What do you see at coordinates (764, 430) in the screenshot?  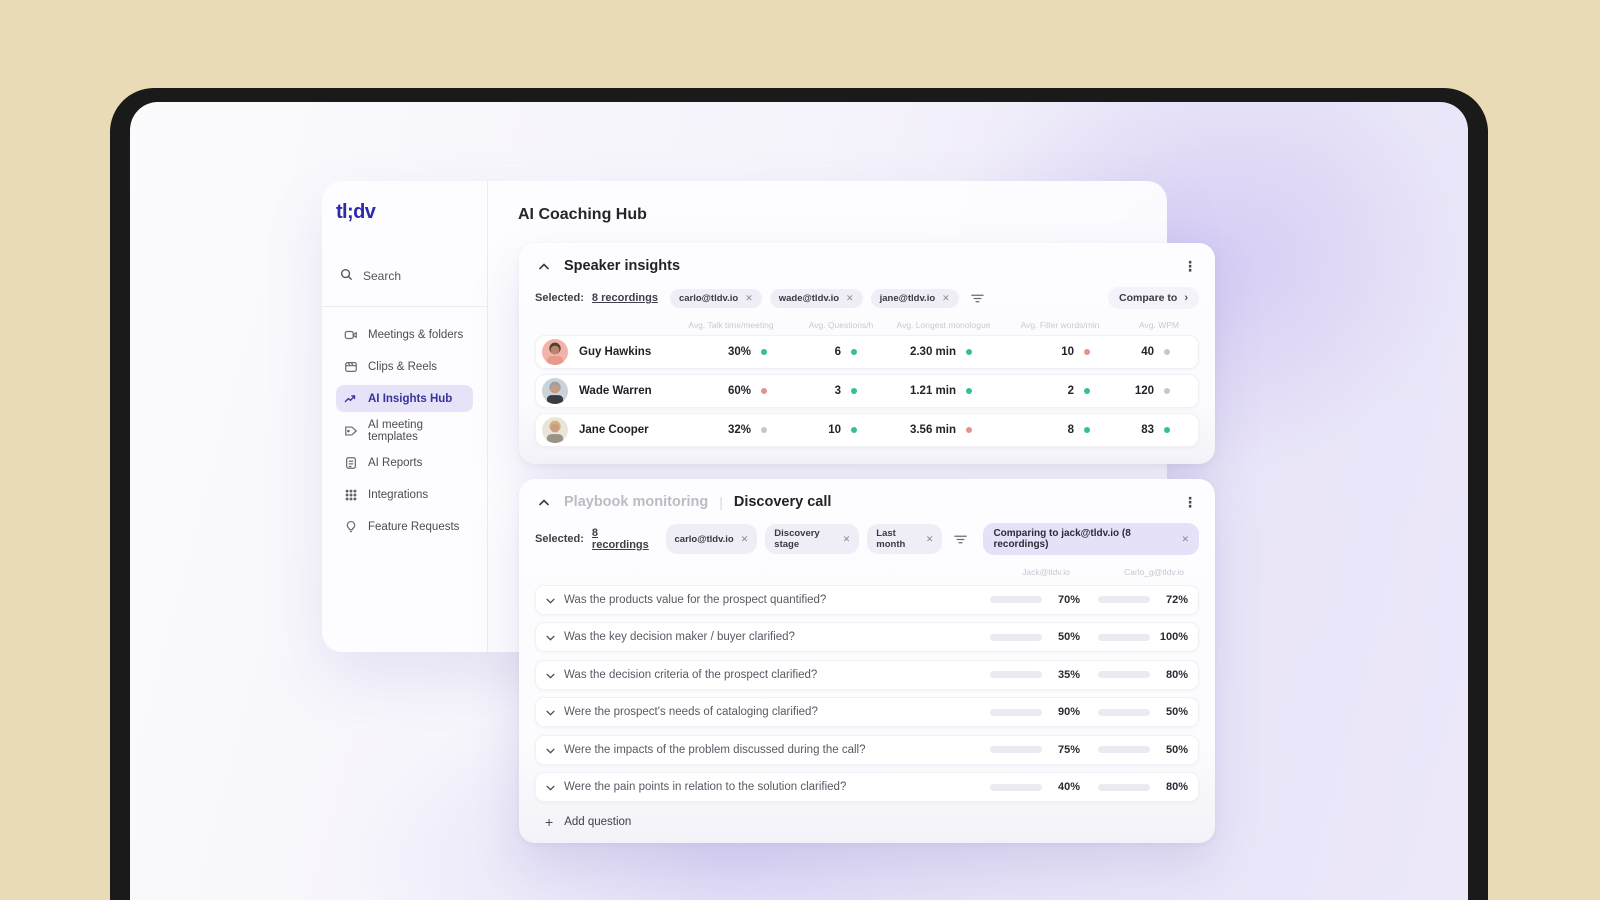 I see `status-dot-neutral` at bounding box center [764, 430].